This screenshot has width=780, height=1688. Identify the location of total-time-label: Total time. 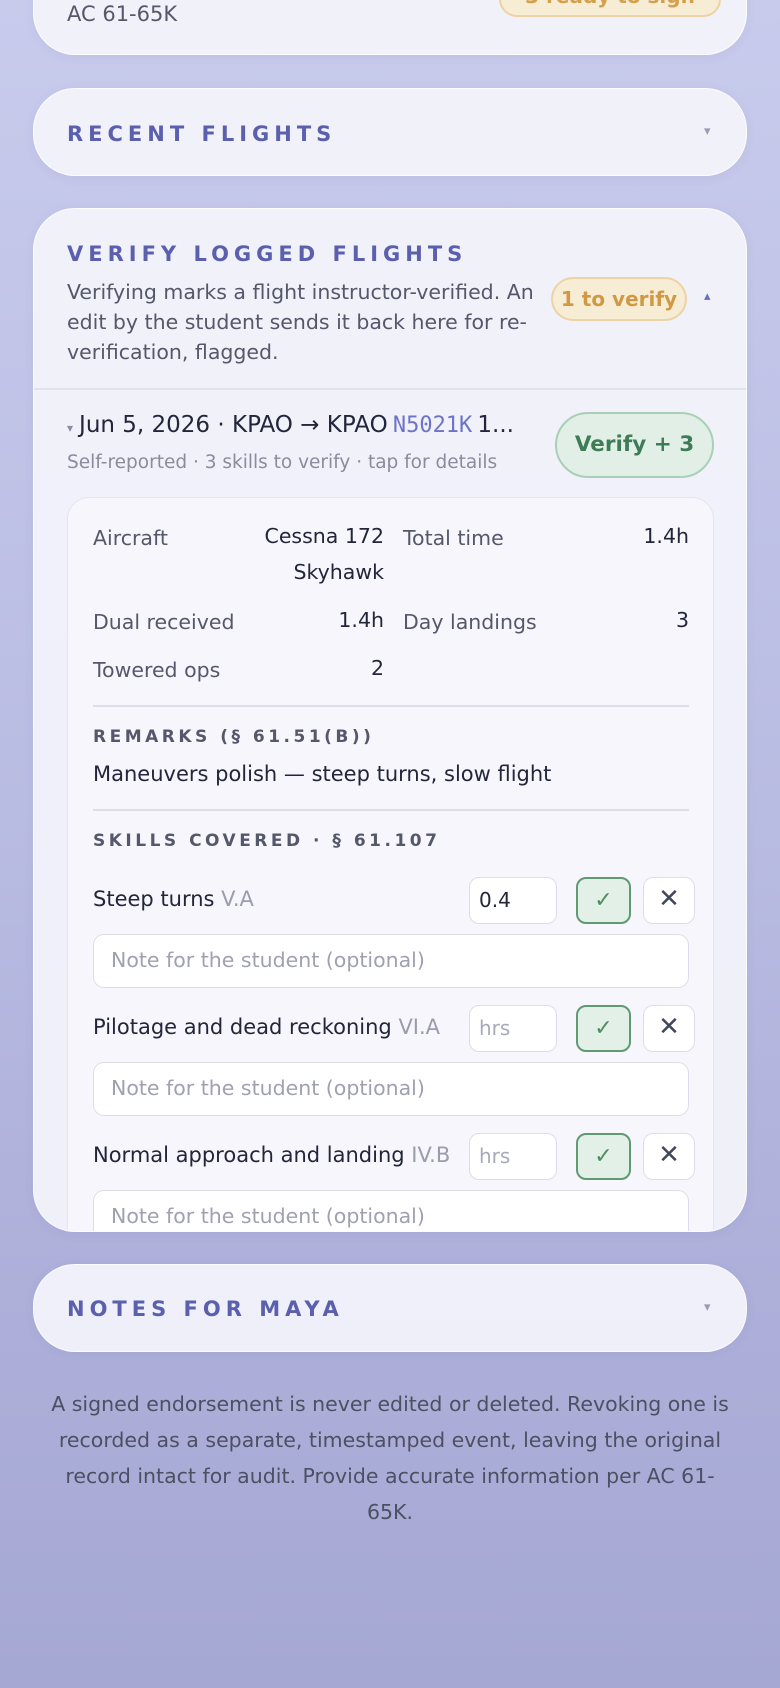
(453, 538).